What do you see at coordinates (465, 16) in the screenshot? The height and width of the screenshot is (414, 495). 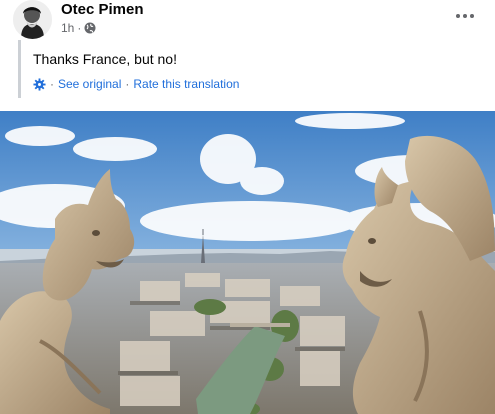 I see `more-options-button` at bounding box center [465, 16].